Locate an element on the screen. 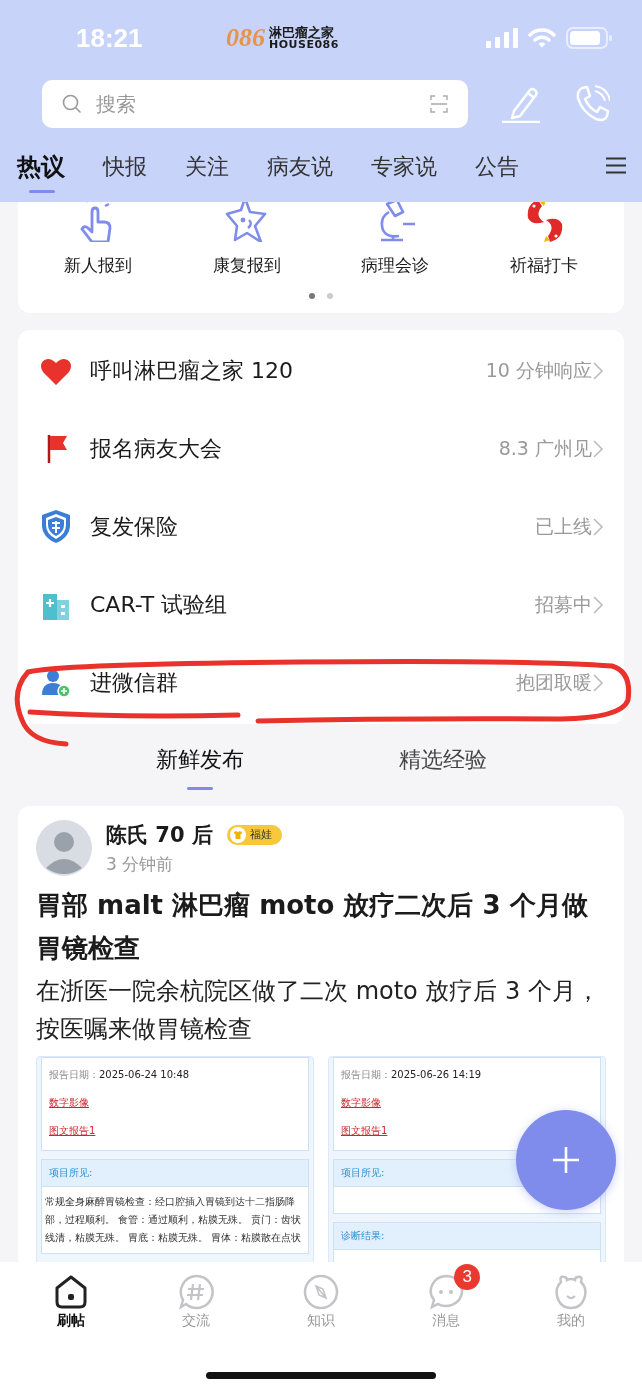 The image size is (642, 1389). unread-badge: 3 is located at coordinates (467, 1277).